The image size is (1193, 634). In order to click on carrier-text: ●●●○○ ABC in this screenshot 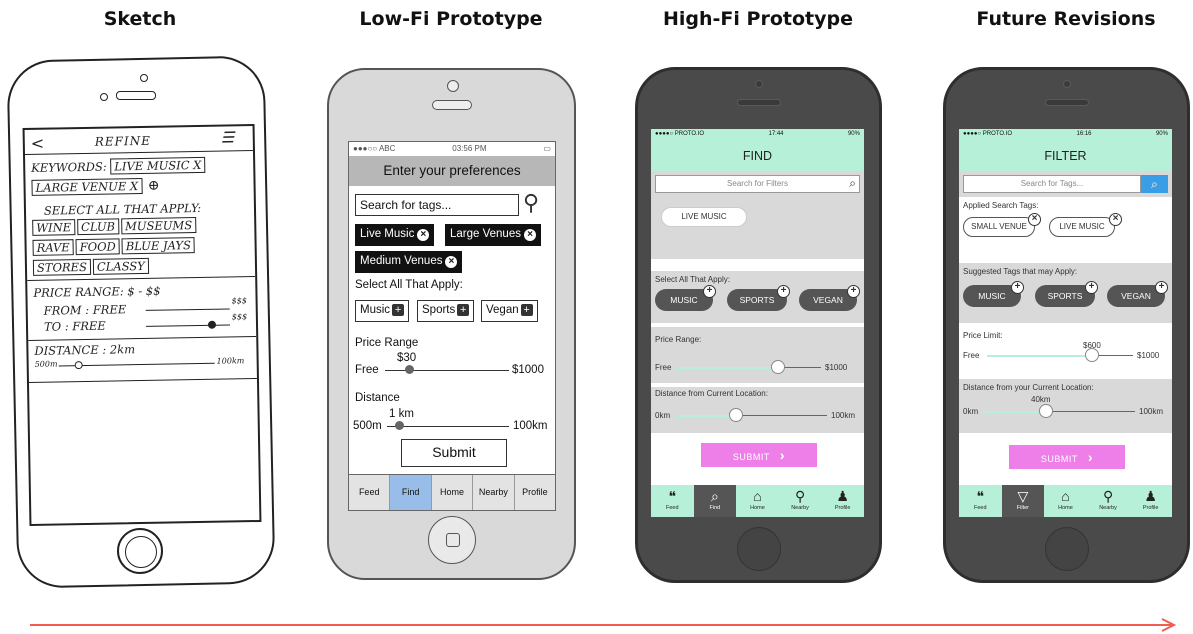, I will do `click(374, 148)`.